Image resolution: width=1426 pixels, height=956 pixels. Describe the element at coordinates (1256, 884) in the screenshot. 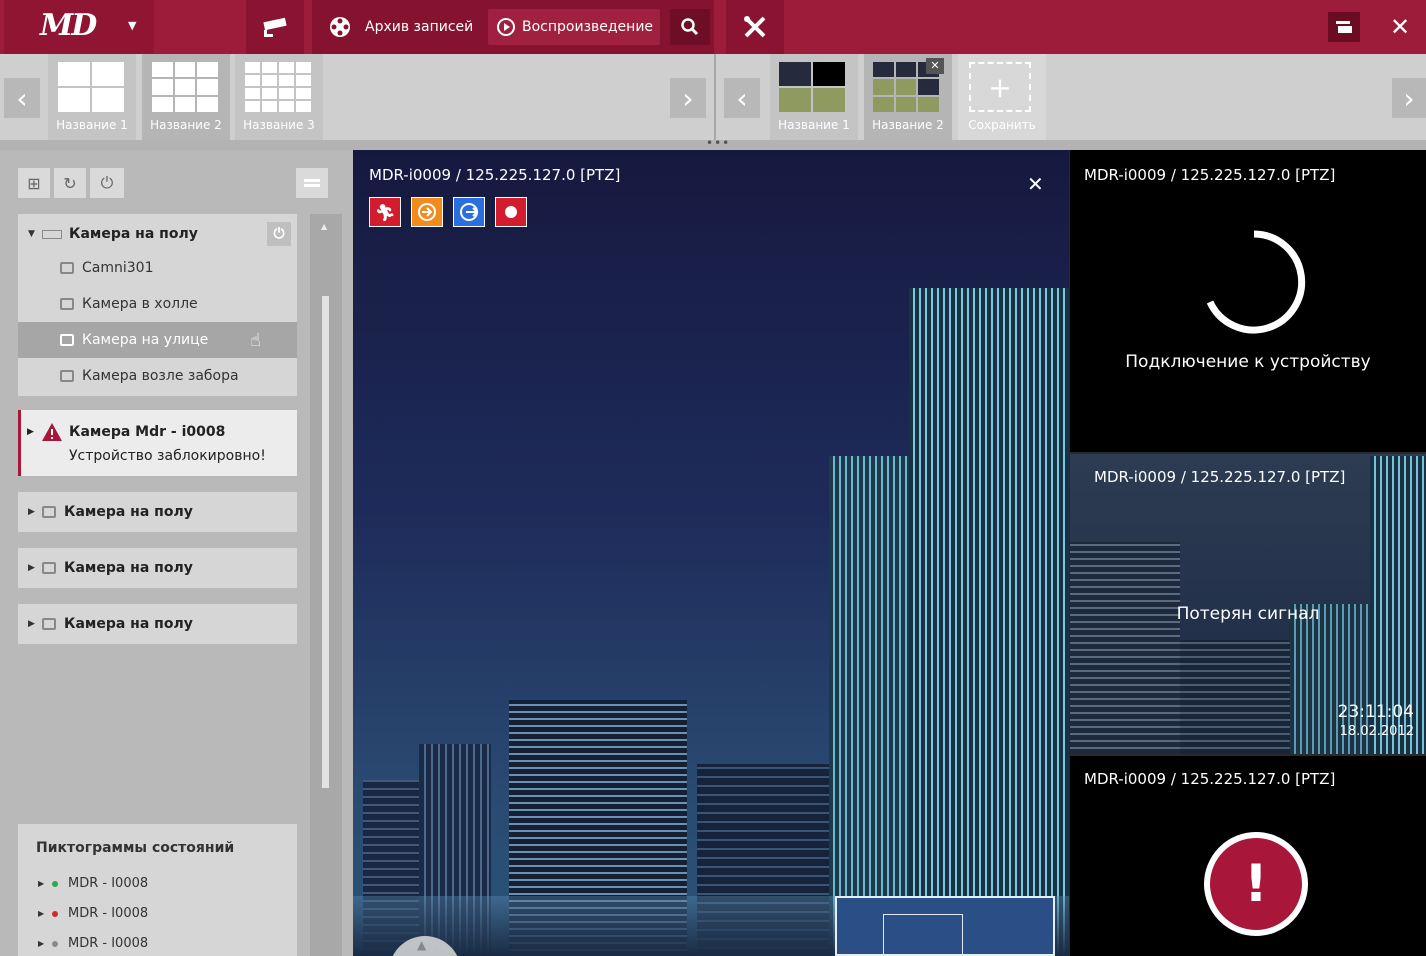

I see `error-alert-icon: !` at that location.